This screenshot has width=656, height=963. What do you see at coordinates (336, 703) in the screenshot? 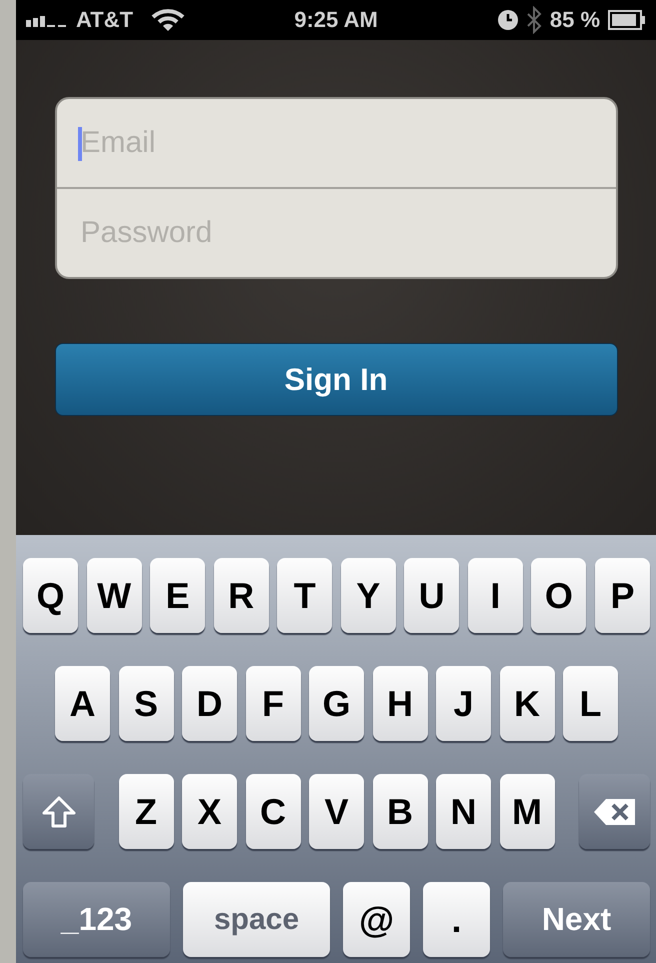
I see `key: G` at bounding box center [336, 703].